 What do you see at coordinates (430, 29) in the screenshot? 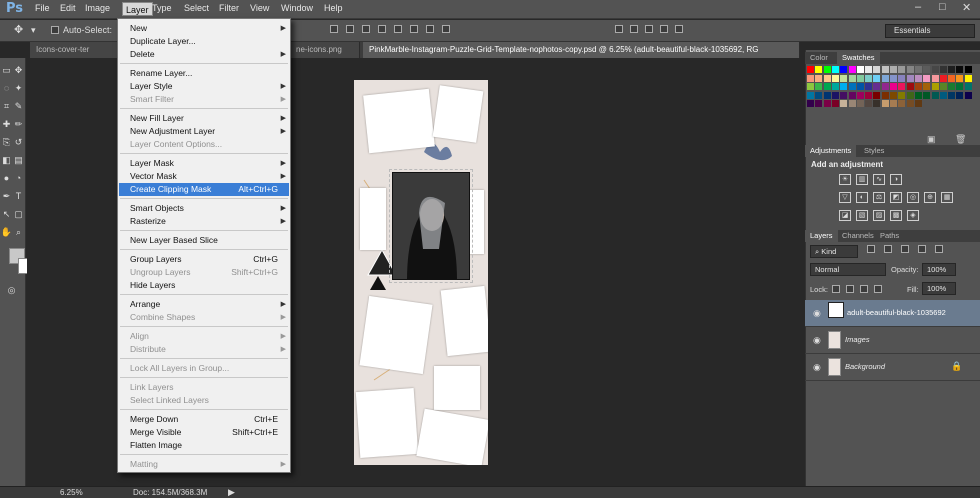
I see `distribute-icon` at bounding box center [430, 29].